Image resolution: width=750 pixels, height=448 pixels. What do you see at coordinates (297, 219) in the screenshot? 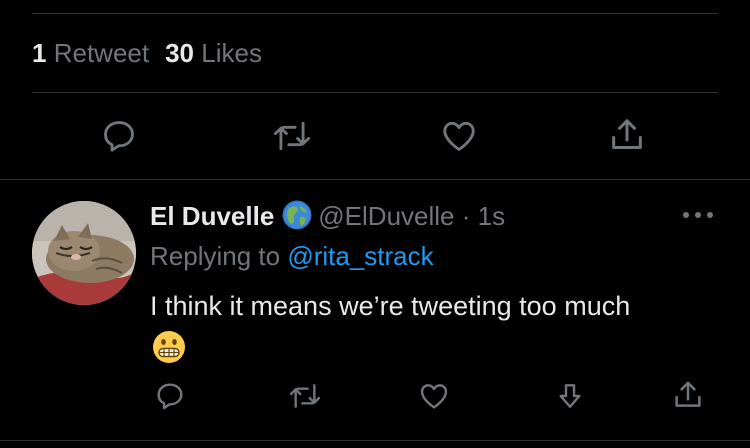
I see `globe-emoji-icon` at bounding box center [297, 219].